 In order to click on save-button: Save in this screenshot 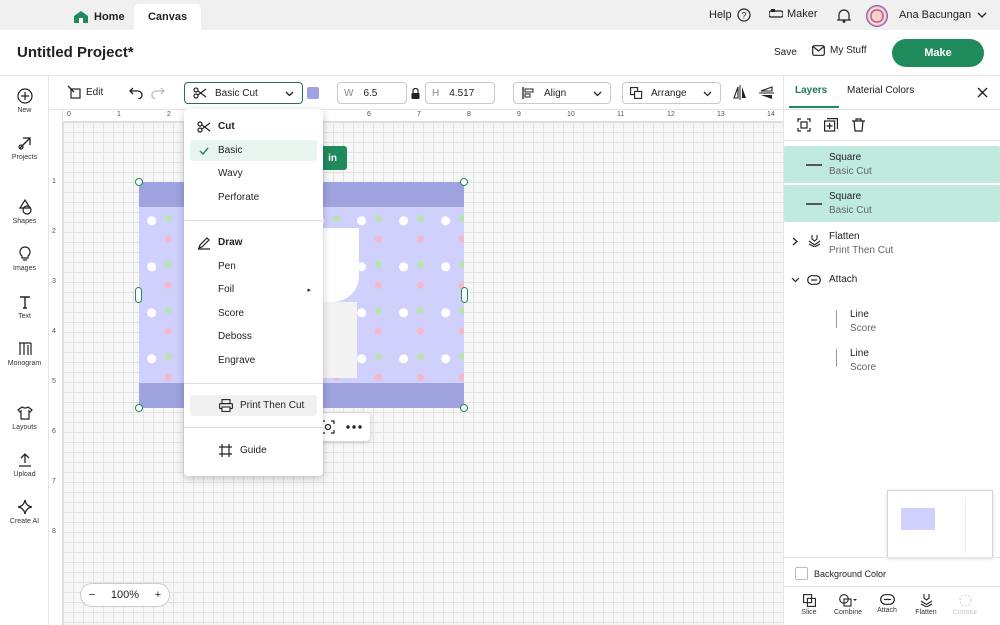, I will do `click(785, 52)`.